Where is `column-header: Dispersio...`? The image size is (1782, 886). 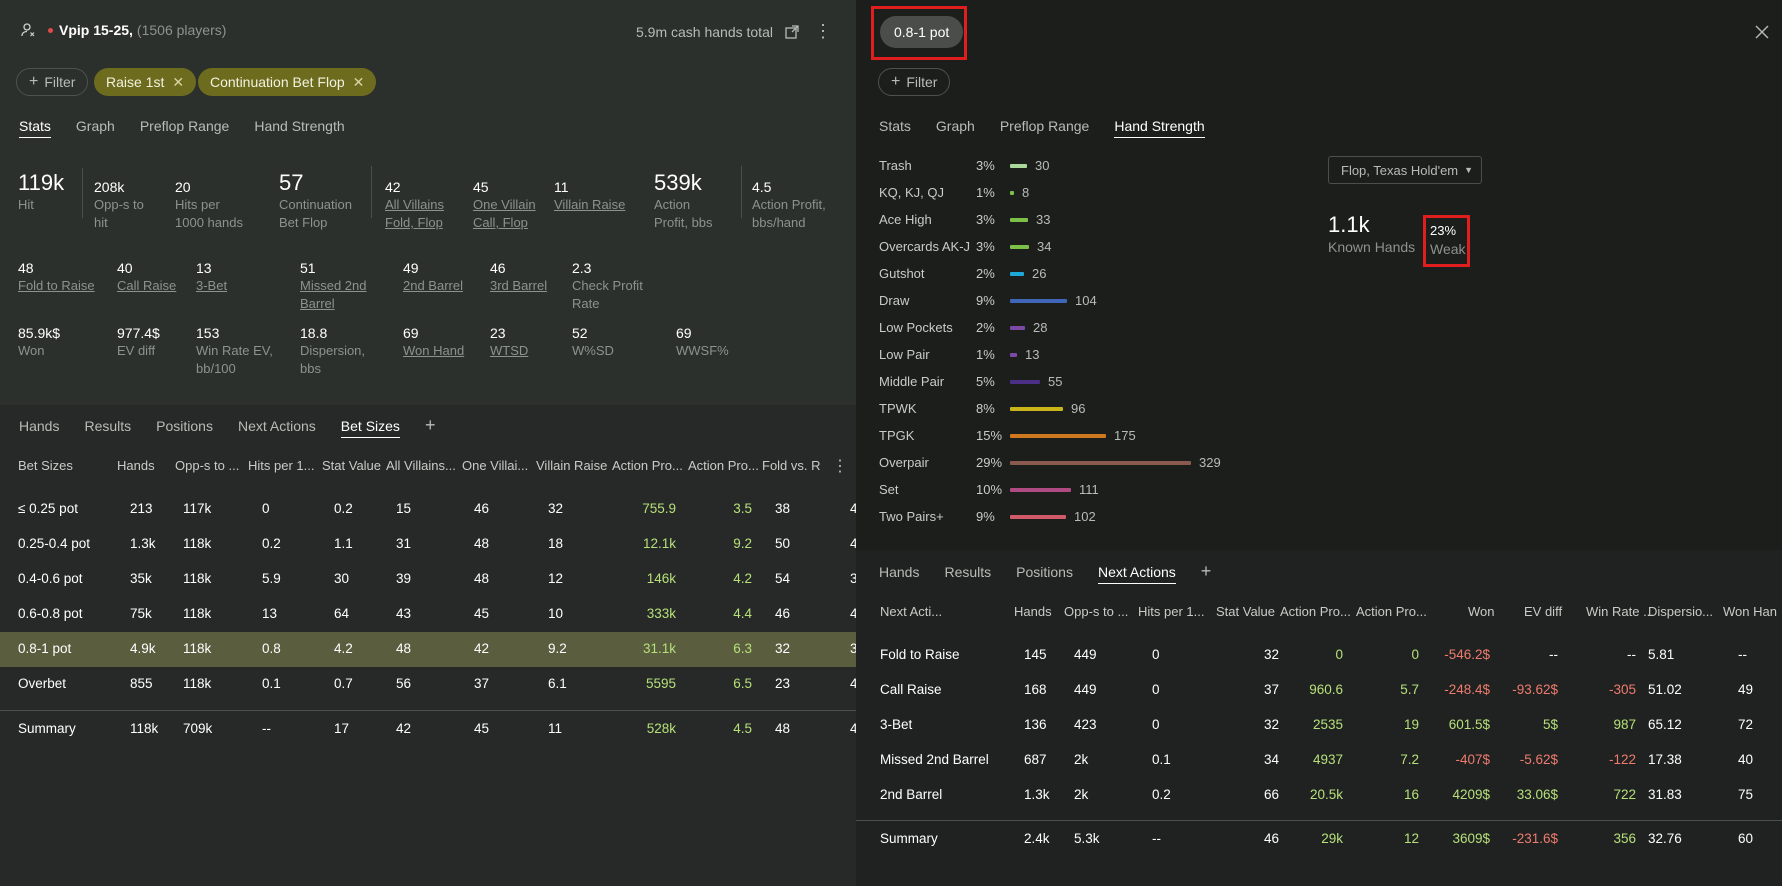
column-header: Dispersio... is located at coordinates (1680, 611).